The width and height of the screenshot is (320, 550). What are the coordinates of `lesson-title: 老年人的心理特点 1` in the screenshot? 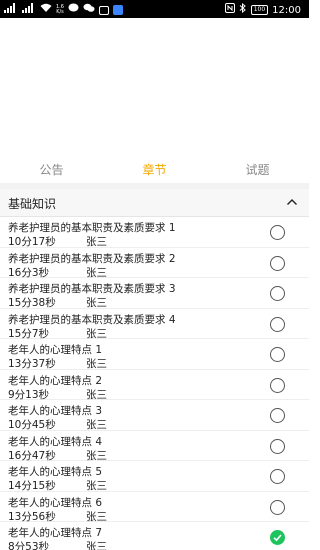 It's located at (55, 350).